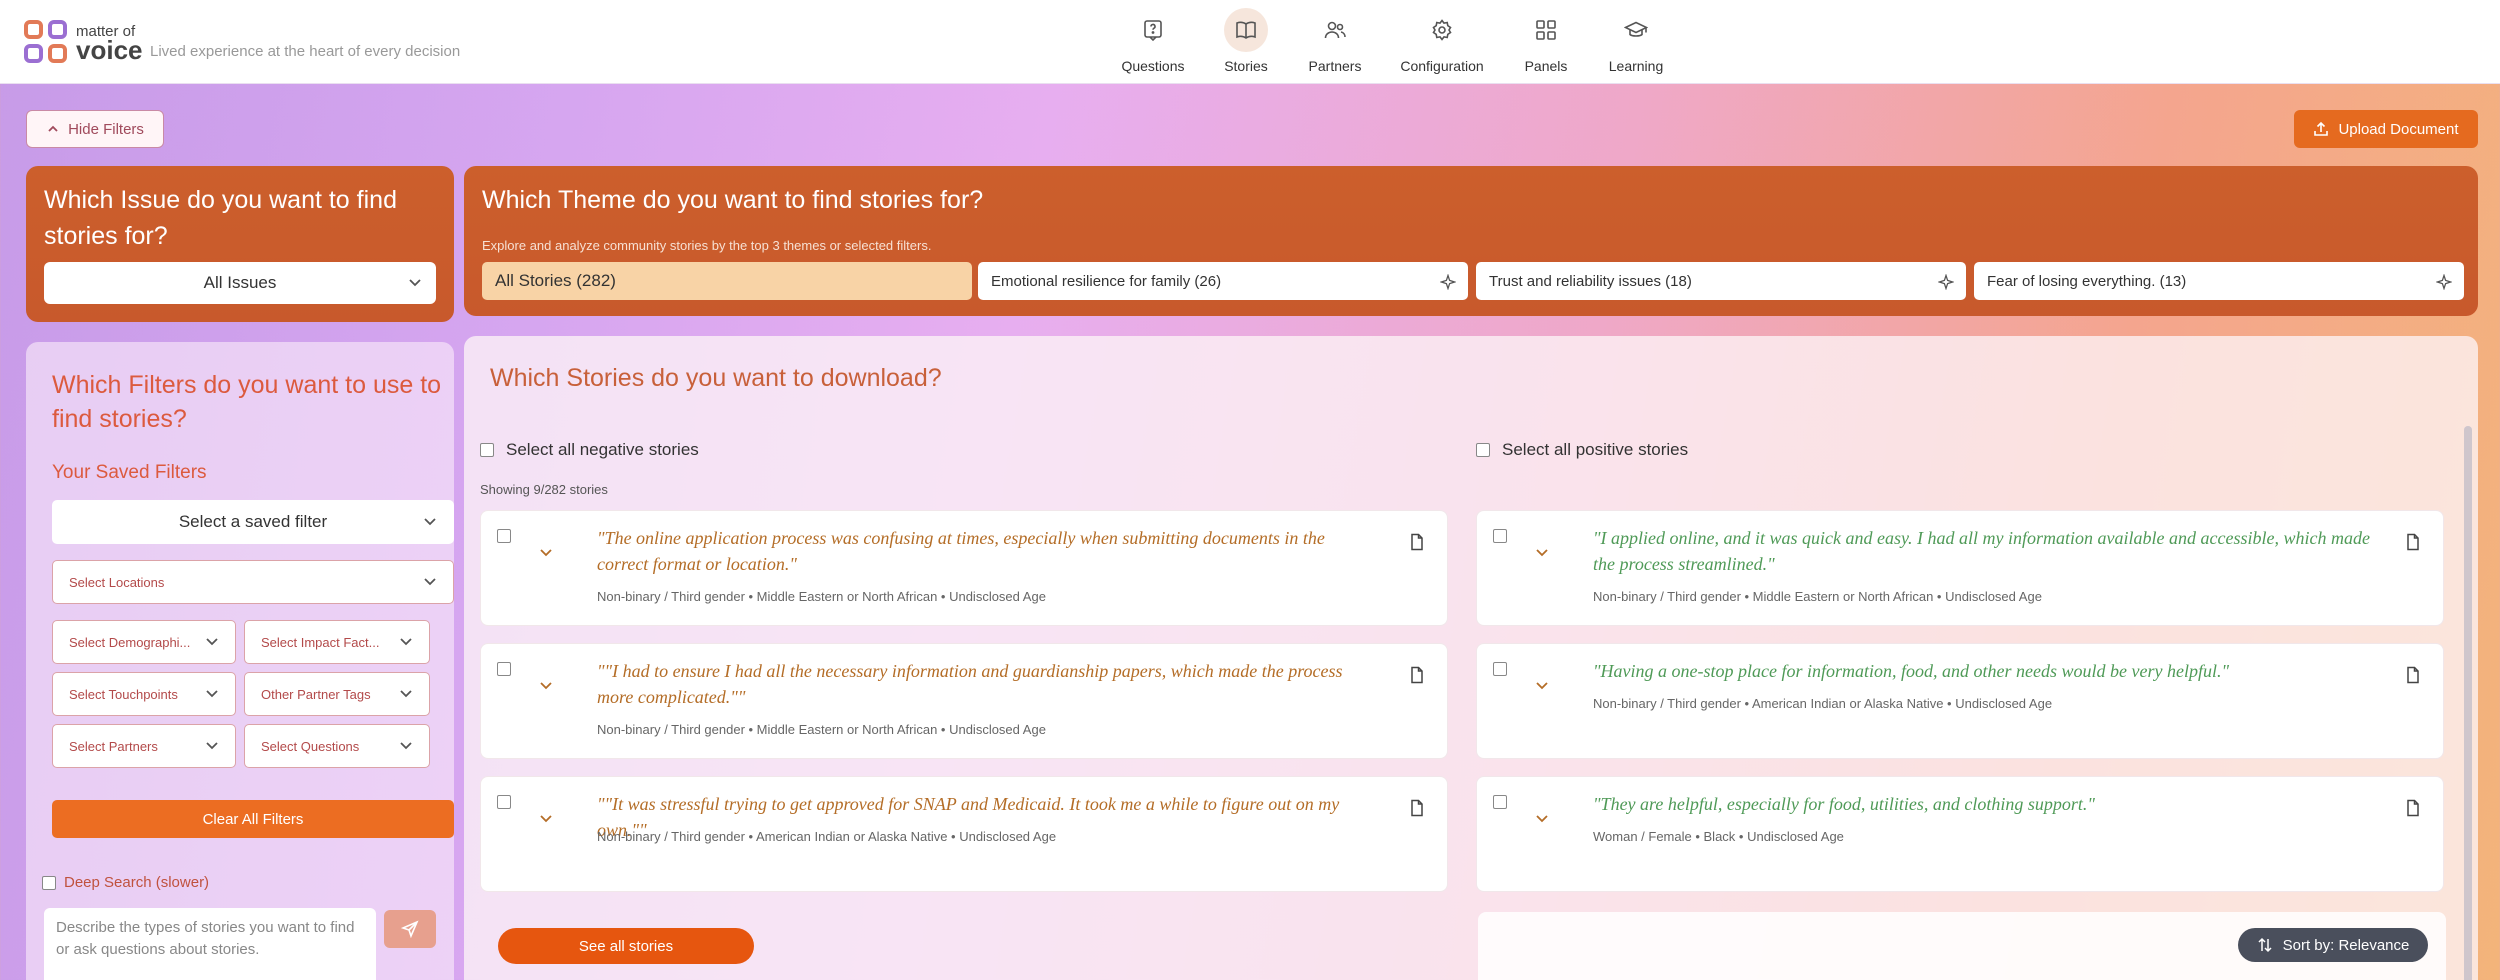  I want to click on theme-chip-label: Emotional resilience for family (26), so click(1106, 281).